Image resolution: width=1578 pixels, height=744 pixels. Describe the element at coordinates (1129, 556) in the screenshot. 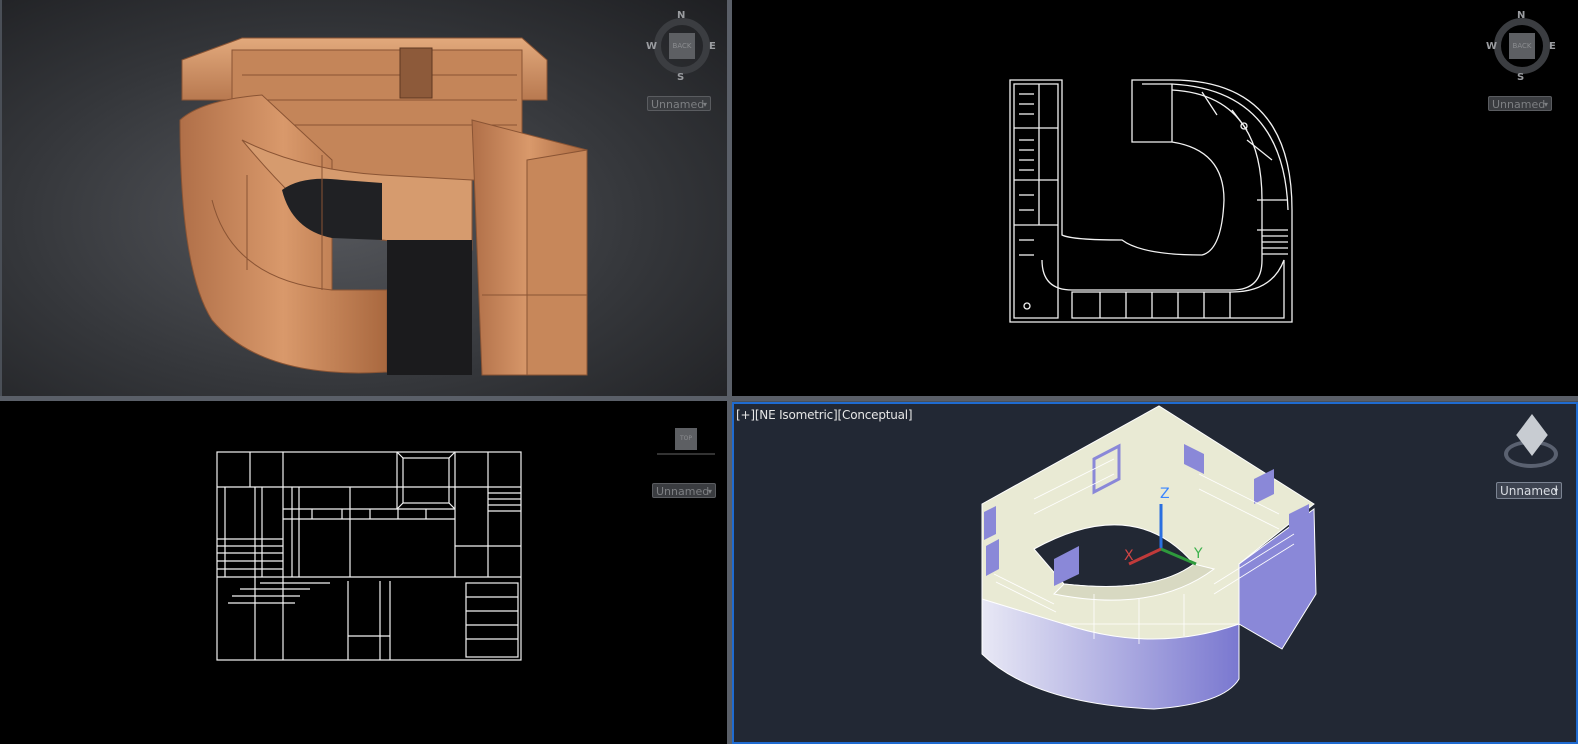

I see `ucs-x-label: X` at that location.